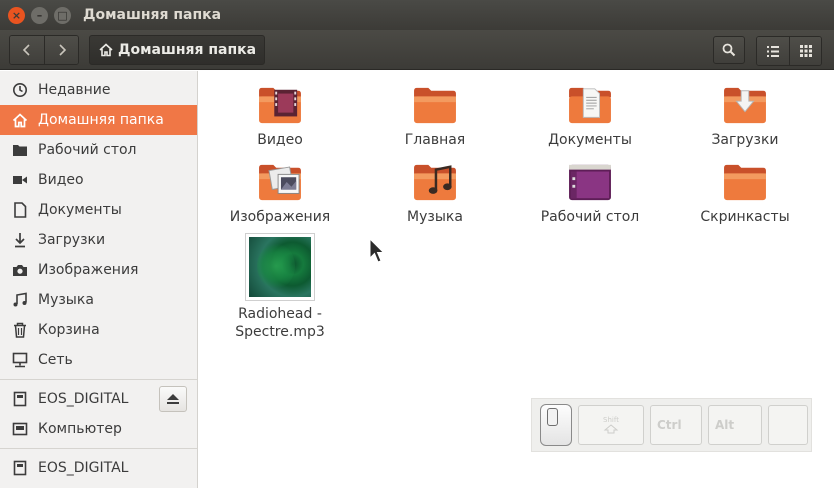  I want to click on pictures-folder-icon, so click(280, 182).